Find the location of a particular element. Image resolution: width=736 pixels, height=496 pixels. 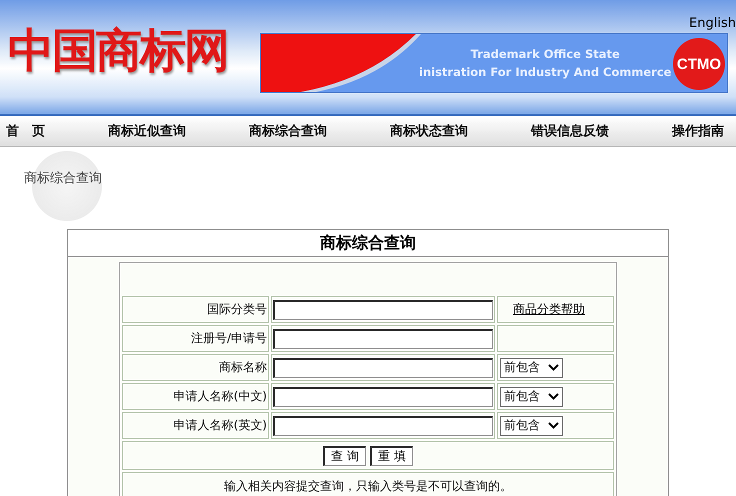

english-link: English is located at coordinates (712, 23).